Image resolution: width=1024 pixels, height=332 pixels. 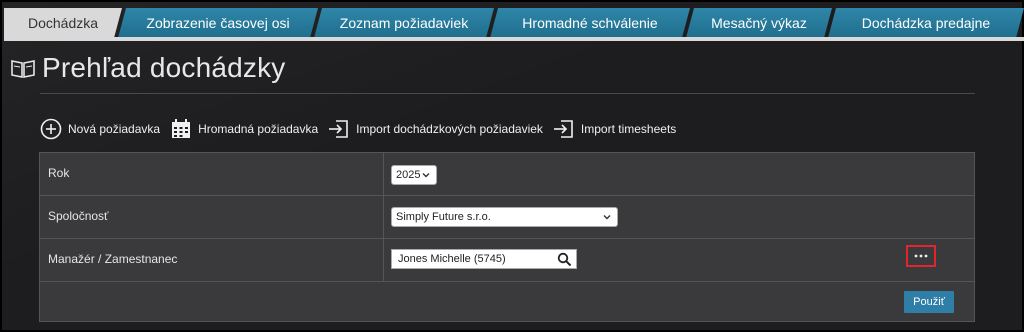 I want to click on plus-circle-icon, so click(x=51, y=129).